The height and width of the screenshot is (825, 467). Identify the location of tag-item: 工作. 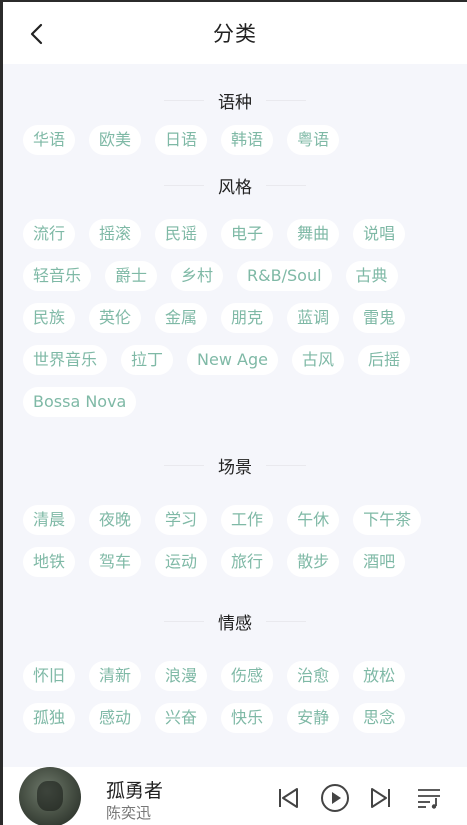
(247, 520).